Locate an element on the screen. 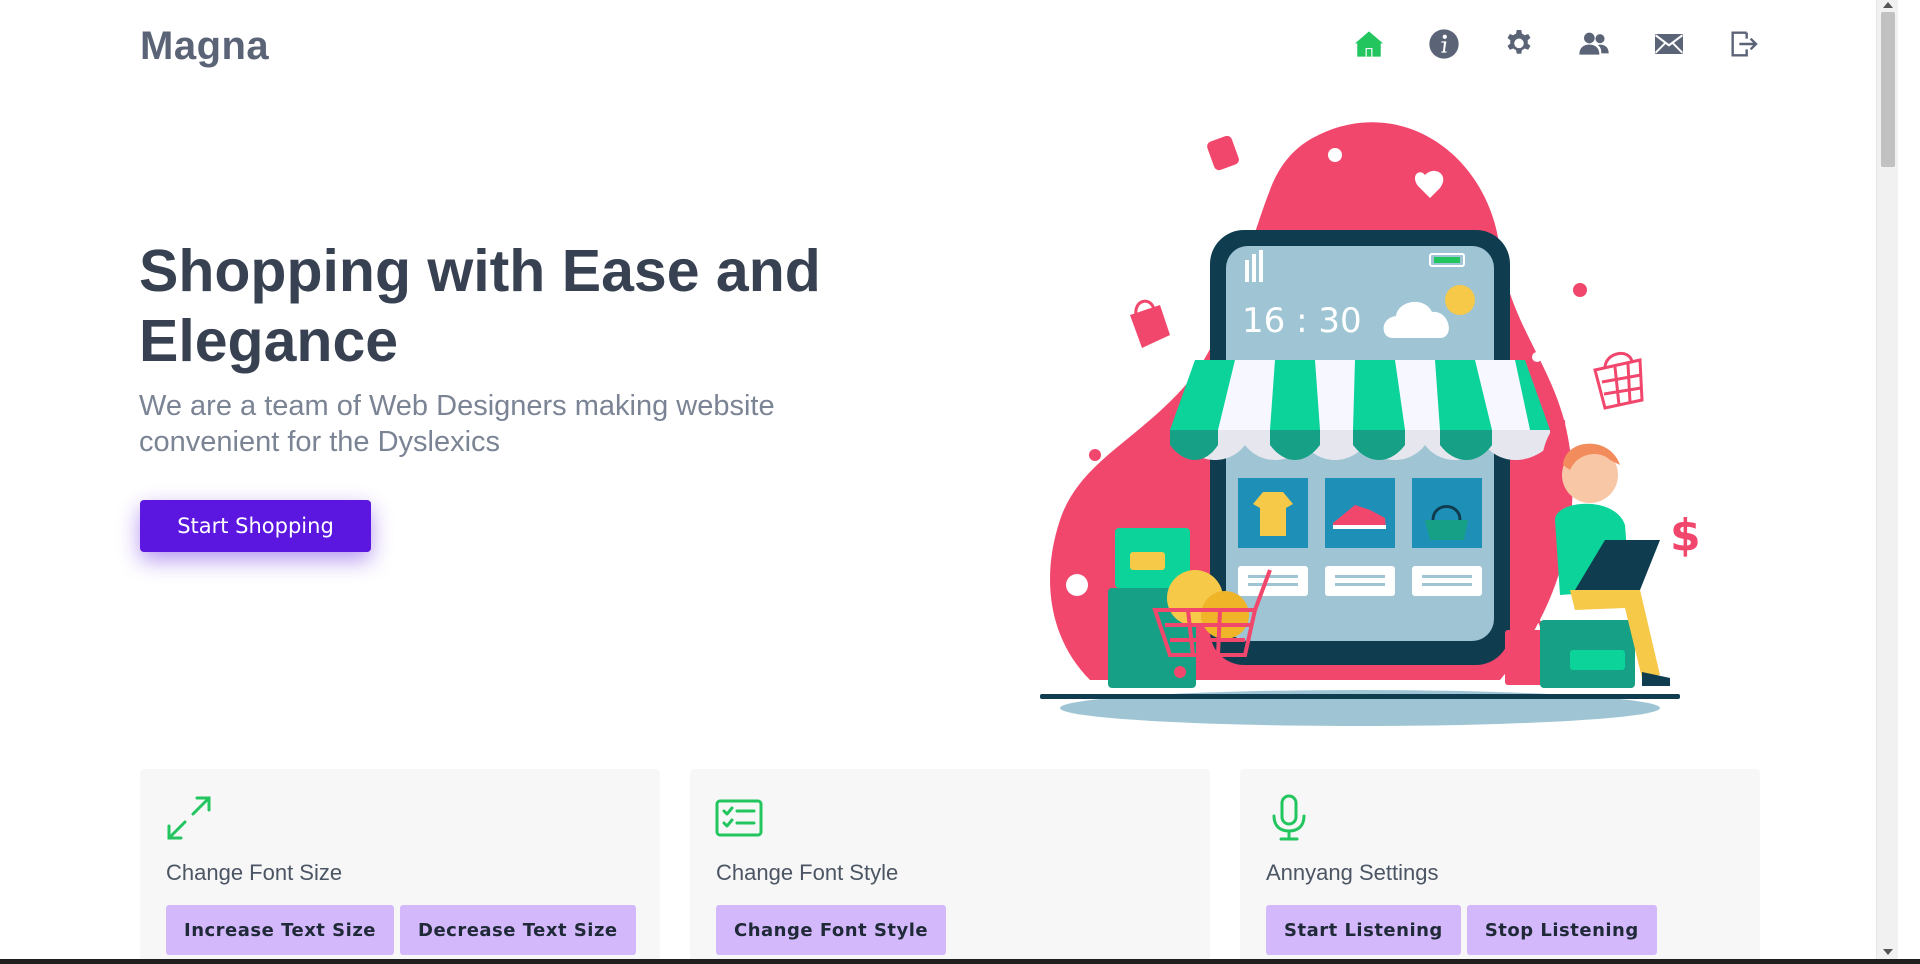 The width and height of the screenshot is (1920, 964). change-font-style-button: Change Font Style is located at coordinates (831, 930).